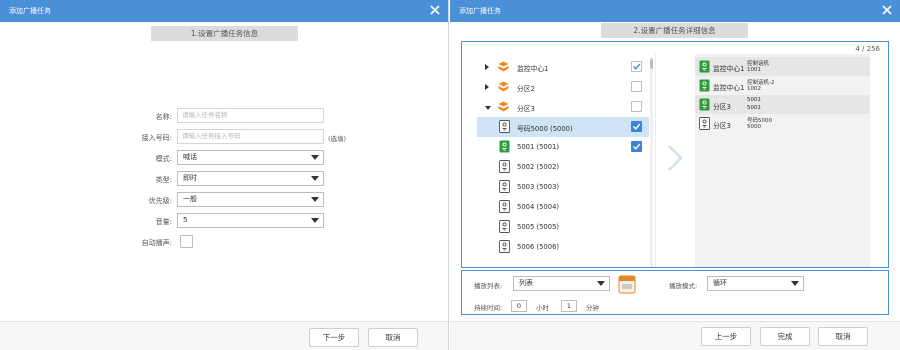 The image size is (900, 350). Describe the element at coordinates (190, 178) in the screenshot. I see `type-value: 即时` at that location.